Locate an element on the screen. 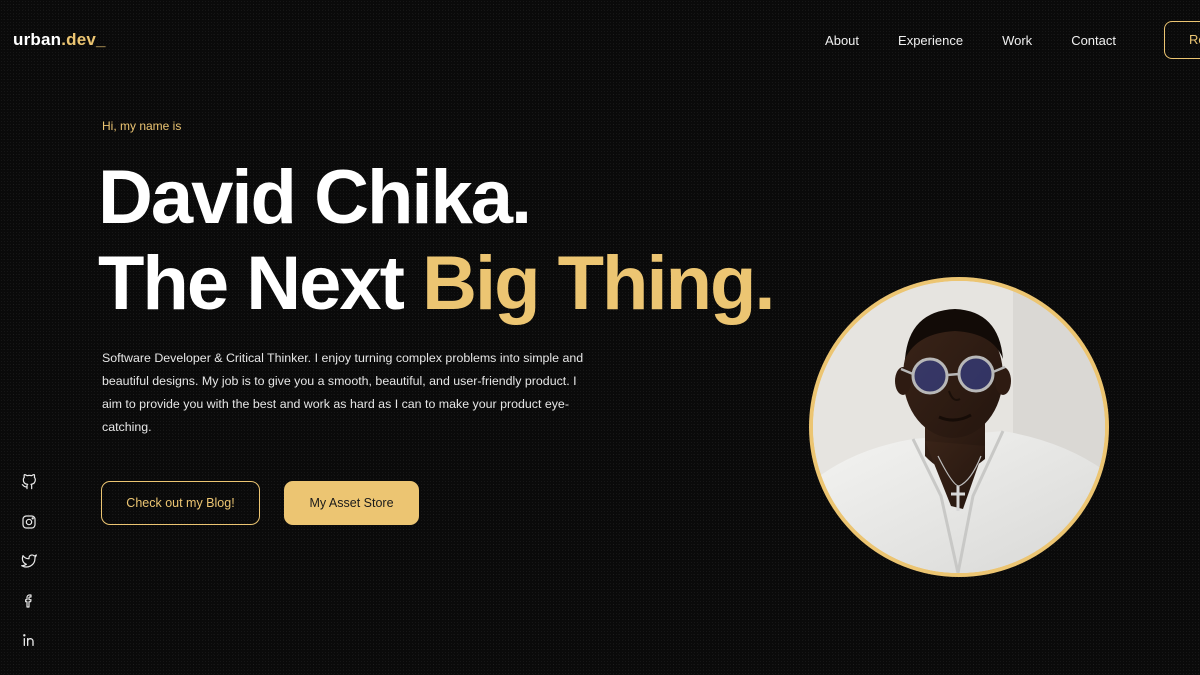  social-links is located at coordinates (29, 571).